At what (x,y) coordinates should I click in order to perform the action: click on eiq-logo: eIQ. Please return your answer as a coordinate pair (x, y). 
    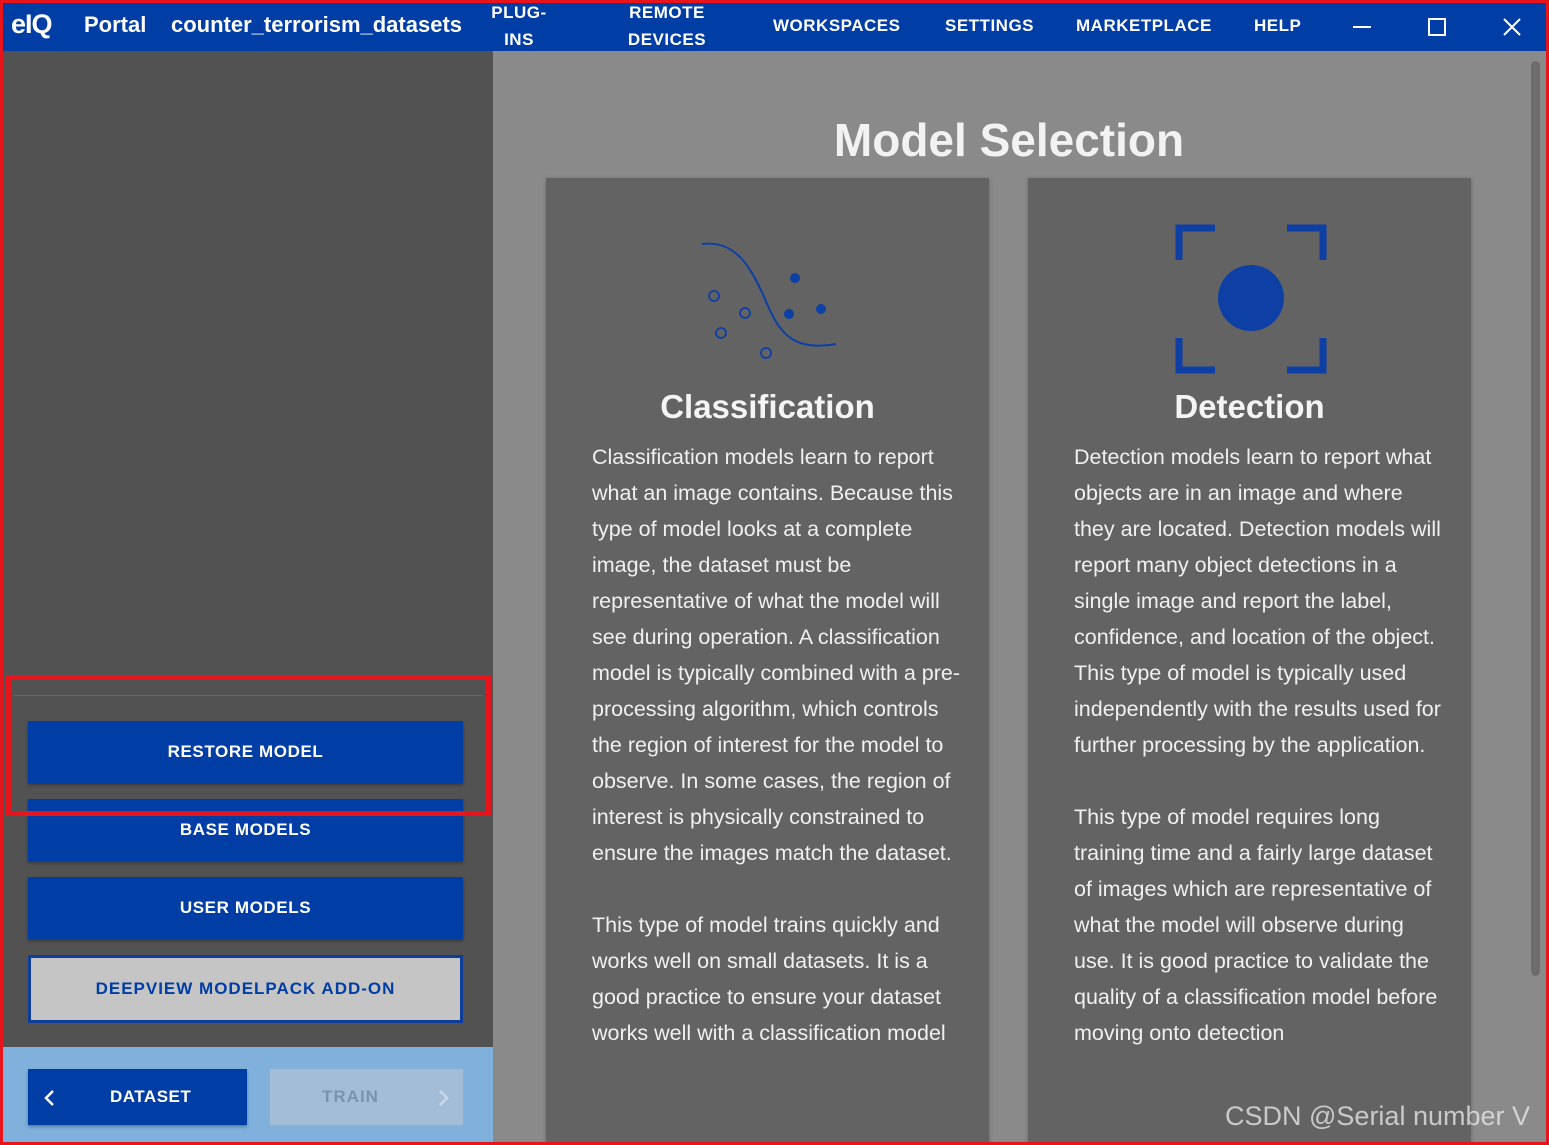
    Looking at the image, I should click on (32, 24).